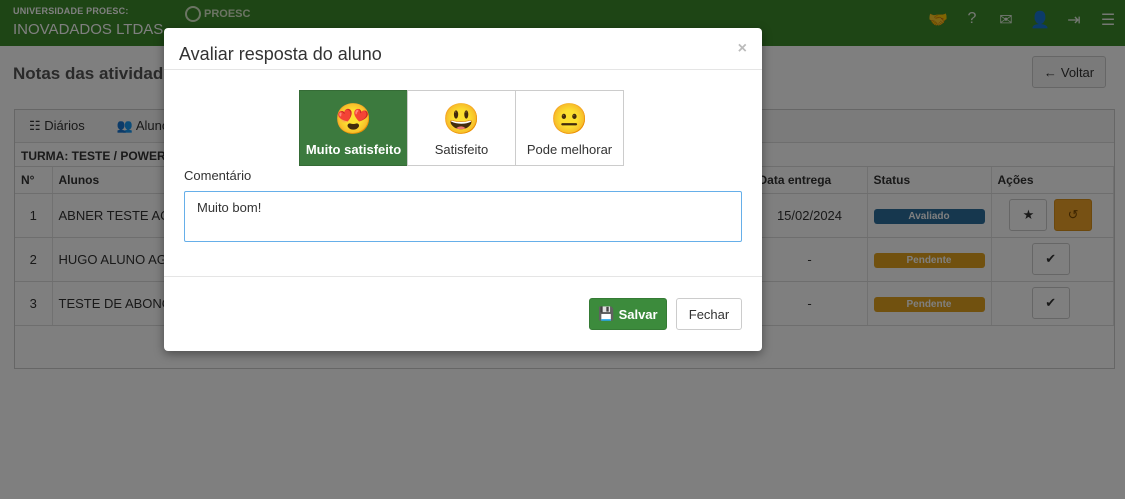 The width and height of the screenshot is (1125, 499). What do you see at coordinates (463, 216) in the screenshot?
I see `comment-textarea: Muito bom!` at bounding box center [463, 216].